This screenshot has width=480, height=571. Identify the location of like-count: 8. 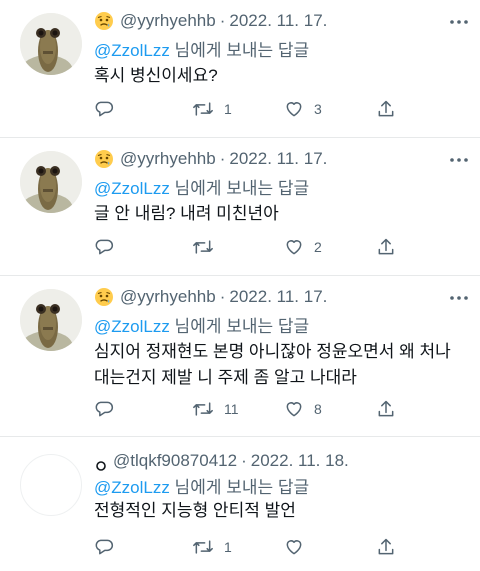
(318, 409).